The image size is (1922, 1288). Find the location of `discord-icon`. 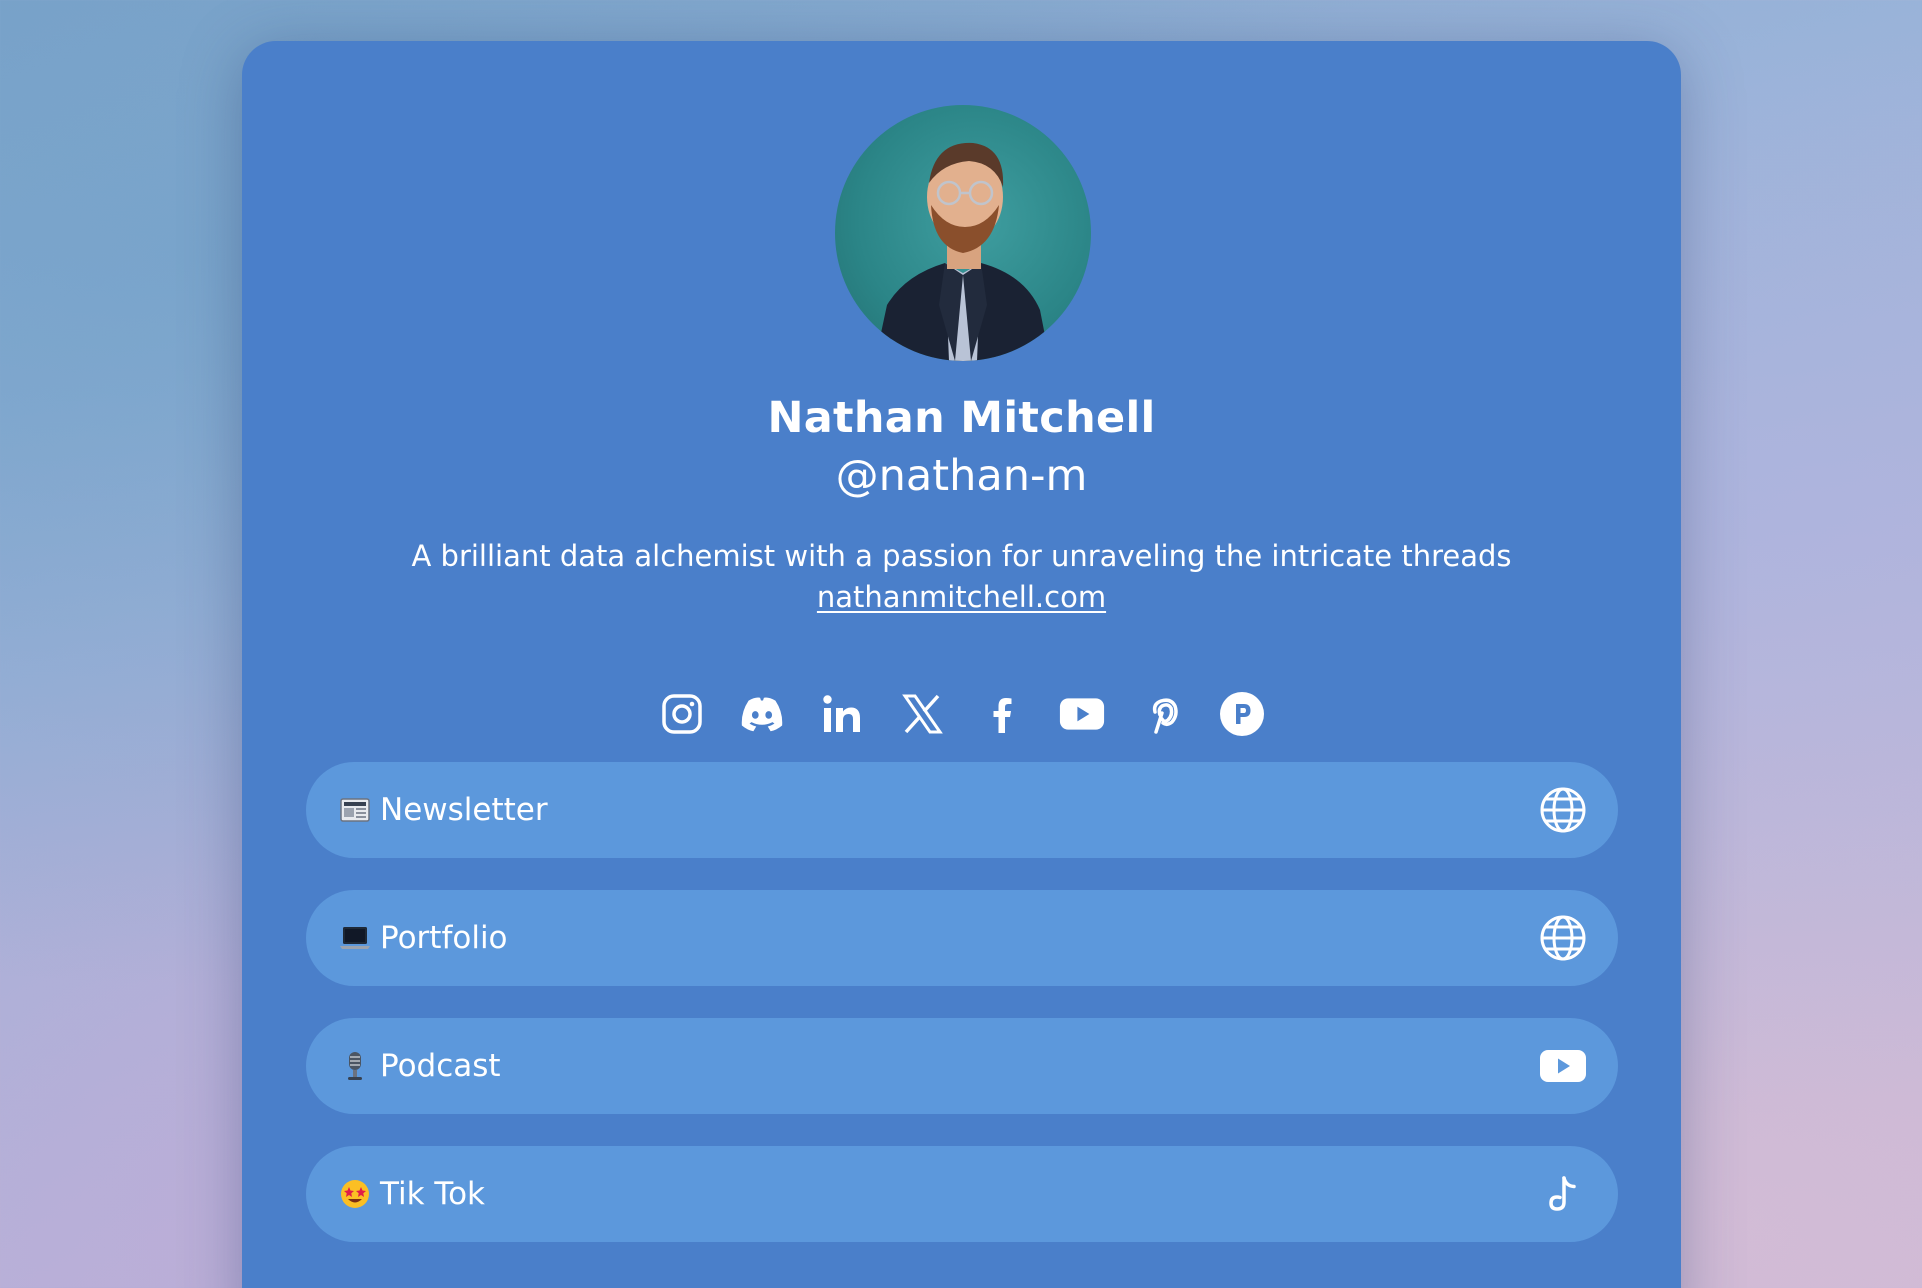

discord-icon is located at coordinates (762, 714).